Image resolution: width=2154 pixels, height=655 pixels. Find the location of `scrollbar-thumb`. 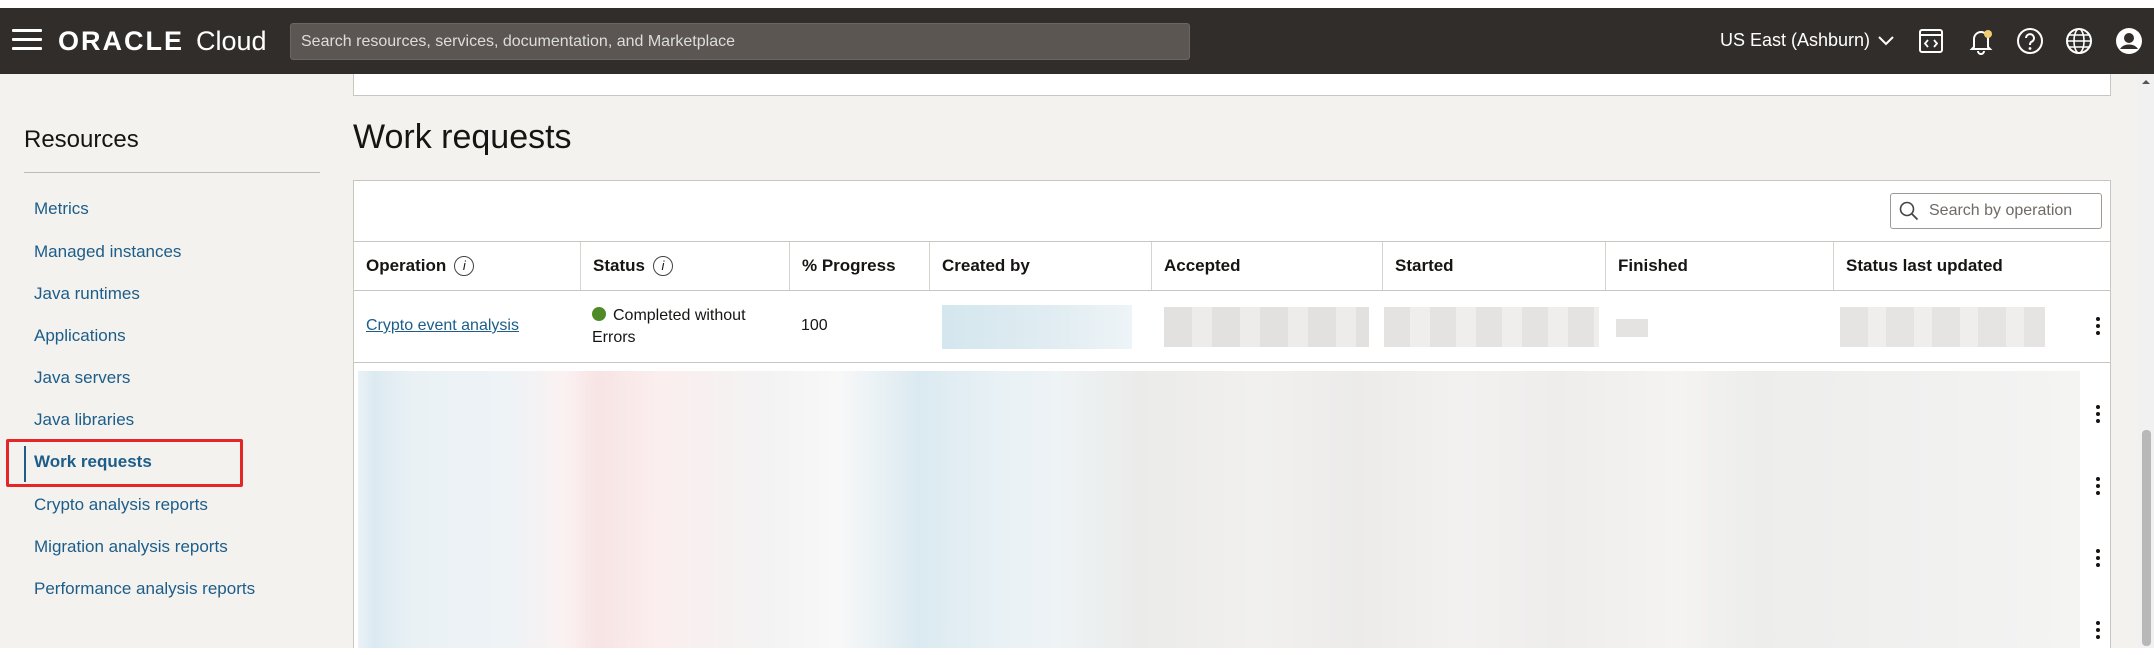

scrollbar-thumb is located at coordinates (2146, 538).